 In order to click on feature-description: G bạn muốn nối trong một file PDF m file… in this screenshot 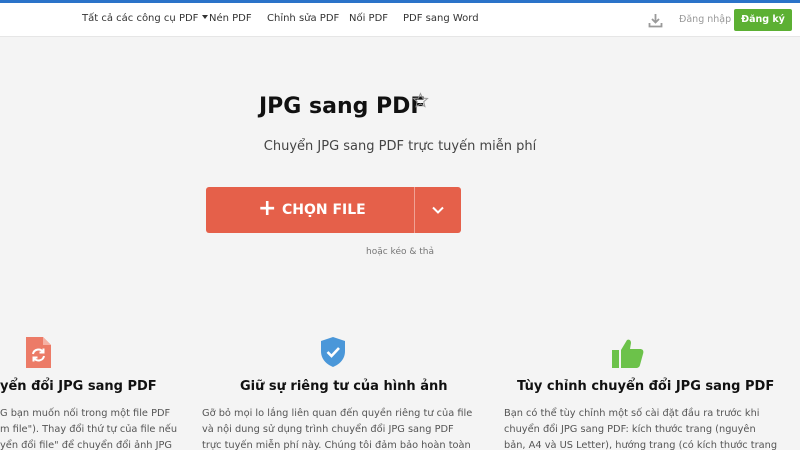, I will do `click(88, 428)`.